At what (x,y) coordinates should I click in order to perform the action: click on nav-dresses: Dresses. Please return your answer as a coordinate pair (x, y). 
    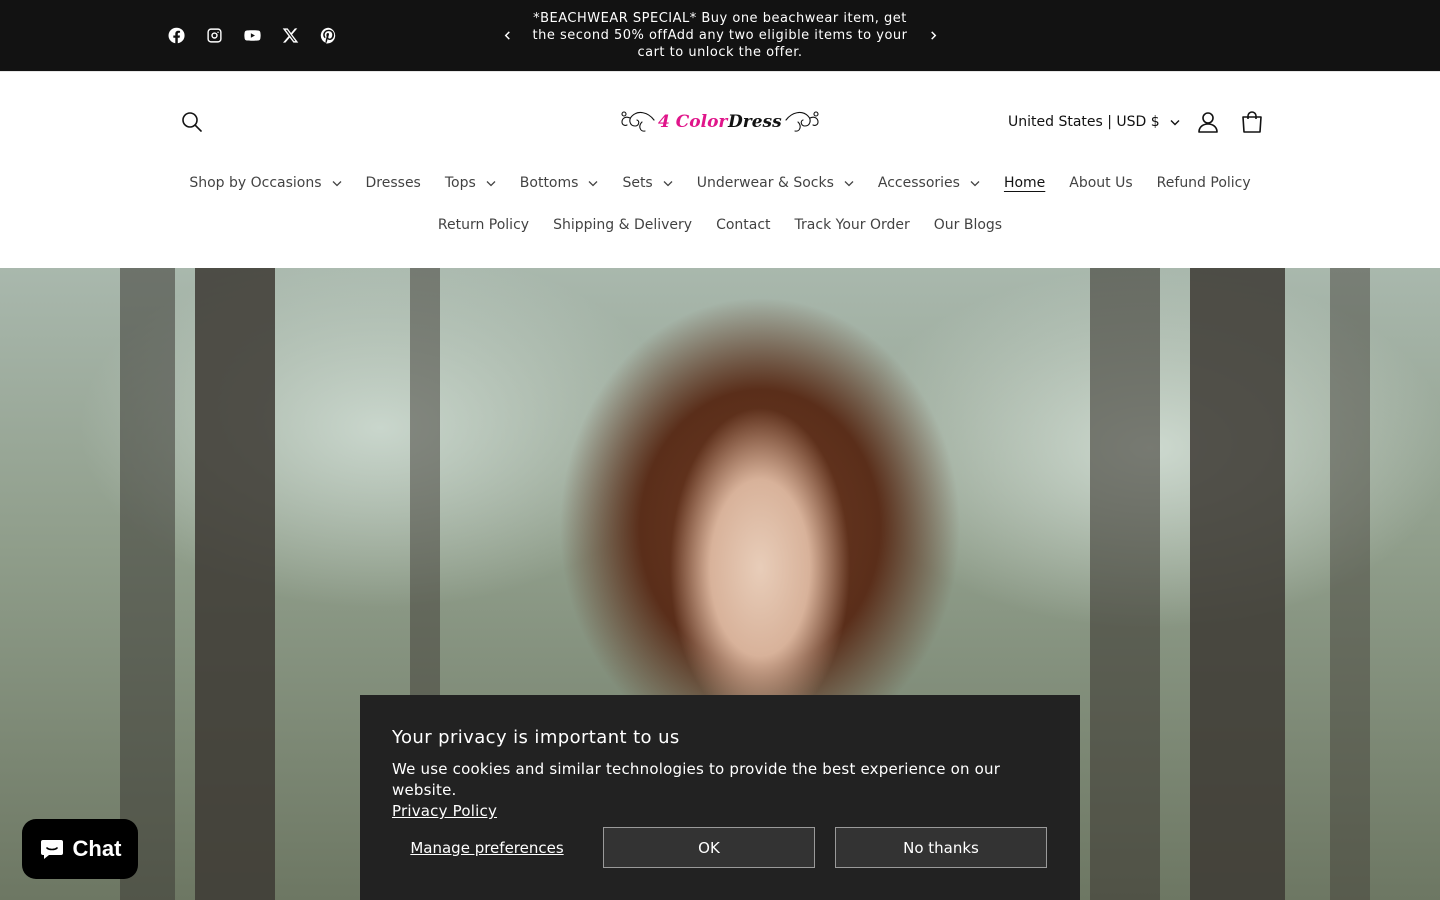
    Looking at the image, I should click on (393, 183).